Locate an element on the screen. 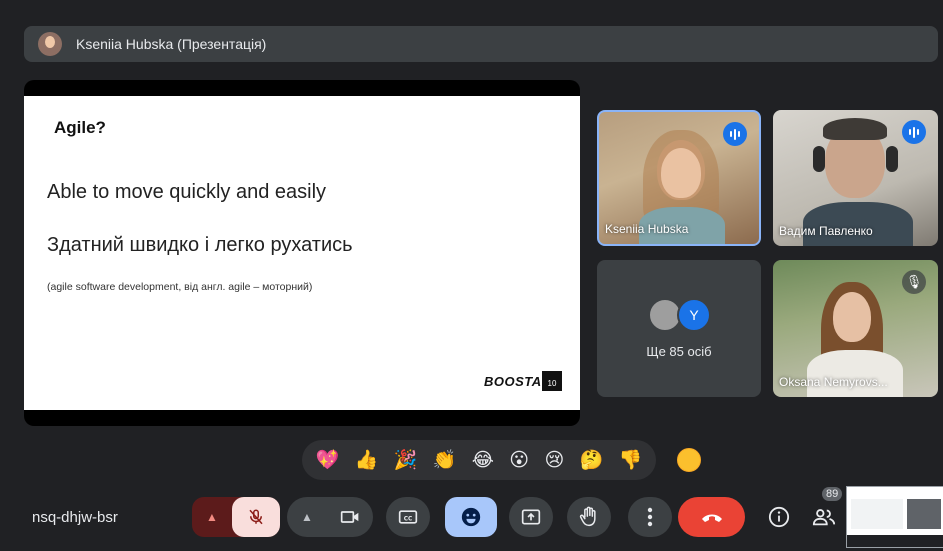 The image size is (943, 551). raise-hand-button is located at coordinates (589, 517).